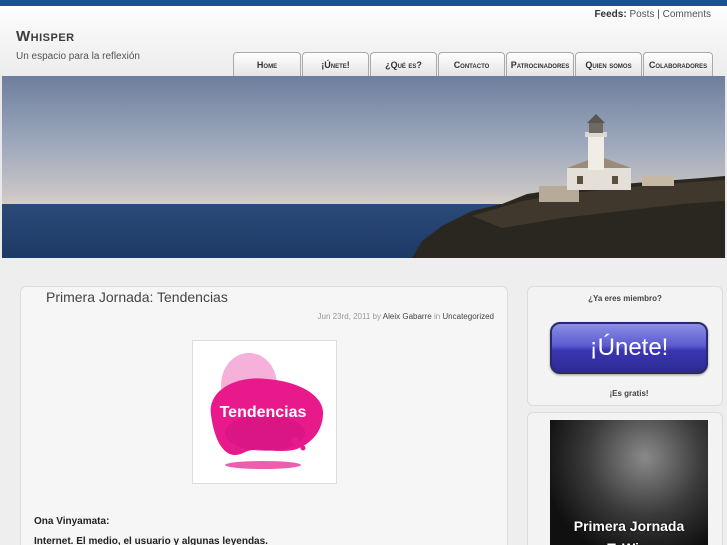  What do you see at coordinates (678, 64) in the screenshot?
I see `nav-tab-colaboradores: Colaboradores` at bounding box center [678, 64].